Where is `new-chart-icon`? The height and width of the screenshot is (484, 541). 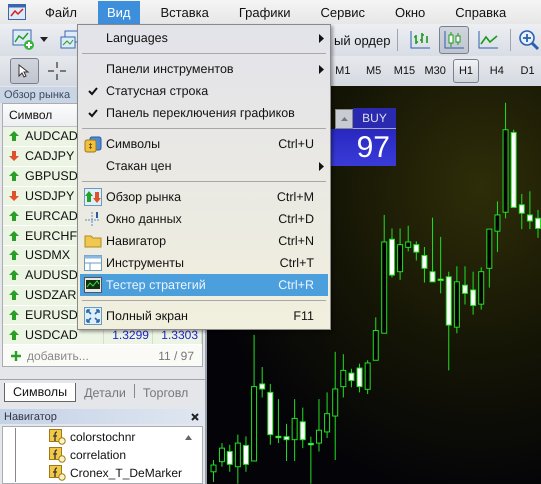 new-chart-icon is located at coordinates (24, 40).